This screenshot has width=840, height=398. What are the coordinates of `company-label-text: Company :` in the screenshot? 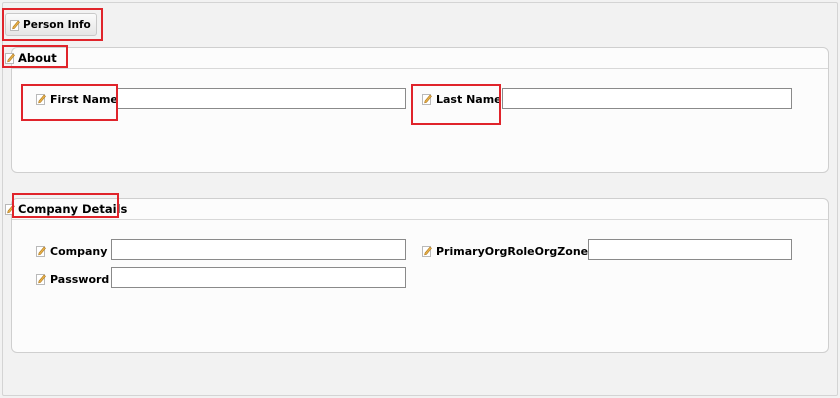 It's located at (83, 251).